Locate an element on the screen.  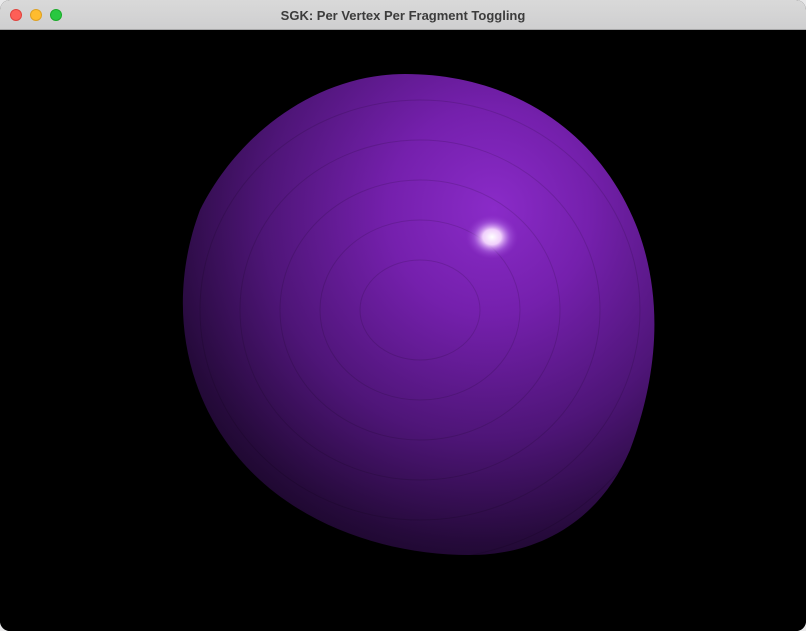
window-title: SGK: Per Vertex Per Fragment Toggling is located at coordinates (403, 15).